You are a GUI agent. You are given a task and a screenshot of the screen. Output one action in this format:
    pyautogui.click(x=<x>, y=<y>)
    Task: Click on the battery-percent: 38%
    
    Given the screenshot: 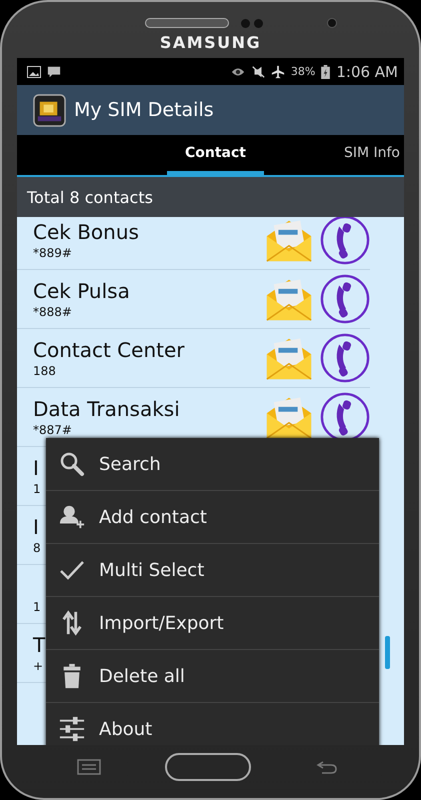 What is the action you would take?
    pyautogui.click(x=303, y=71)
    